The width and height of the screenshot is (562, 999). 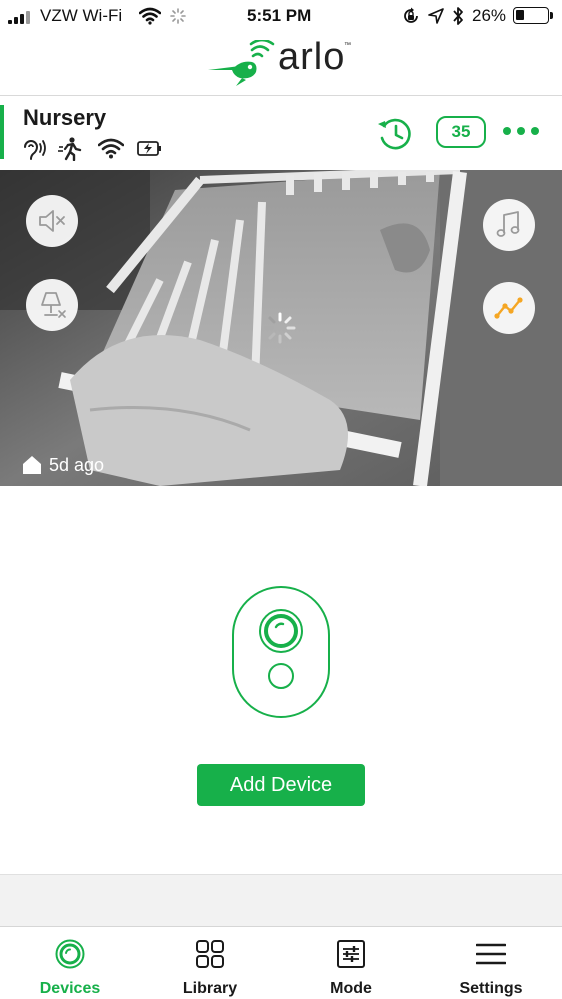 I want to click on clock: 5:51 PM, so click(x=279, y=15).